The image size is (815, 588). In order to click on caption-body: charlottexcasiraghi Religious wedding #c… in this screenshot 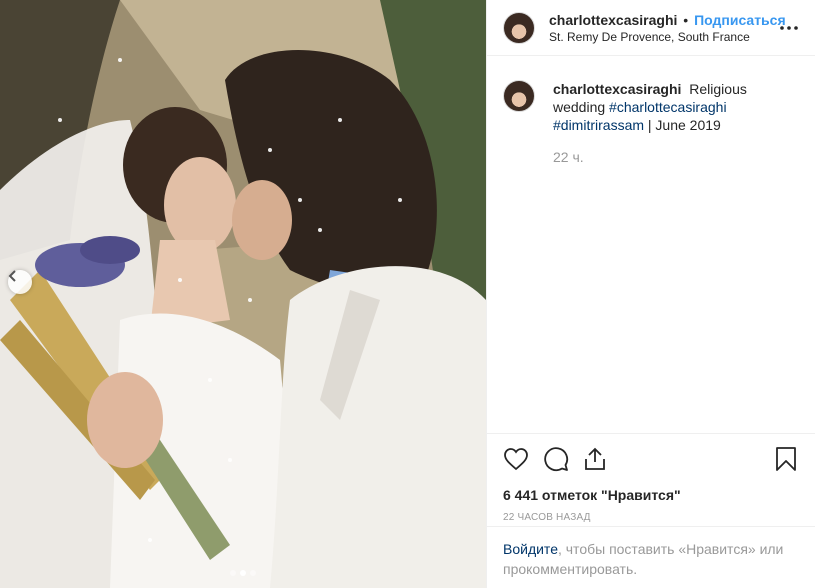, I will do `click(673, 123)`.